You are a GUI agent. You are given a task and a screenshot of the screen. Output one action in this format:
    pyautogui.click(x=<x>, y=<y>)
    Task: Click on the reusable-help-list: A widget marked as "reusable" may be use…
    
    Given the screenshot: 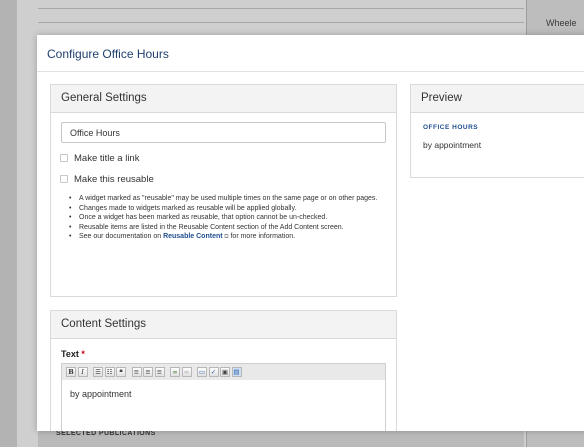 What is the action you would take?
    pyautogui.click(x=226, y=218)
    